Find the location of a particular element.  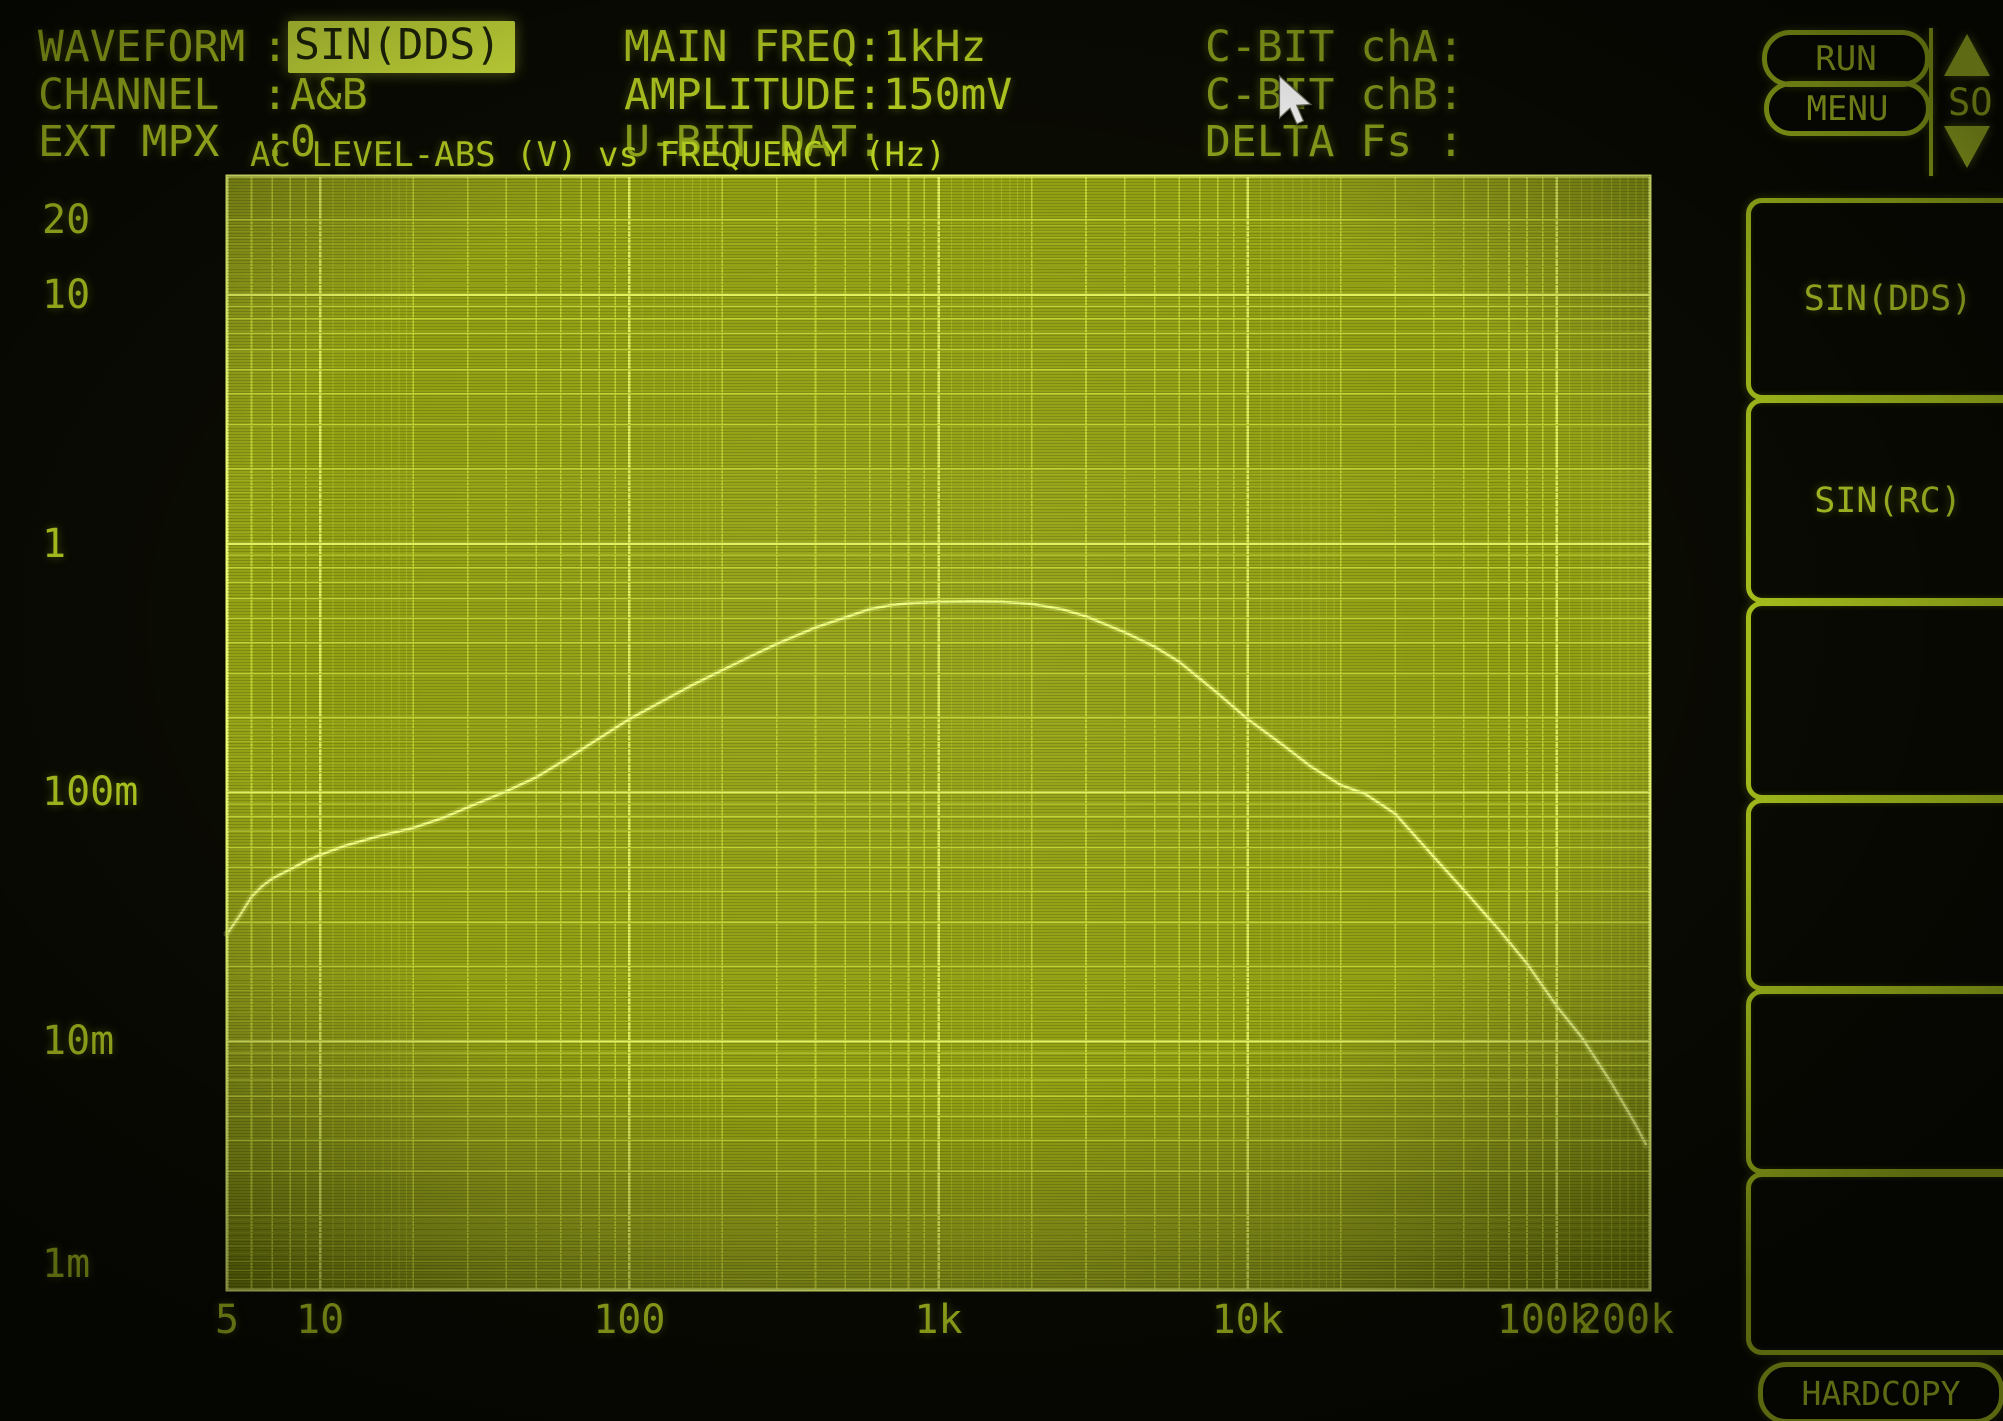

hardcopy-button-label: HARDCOPY is located at coordinates (1881, 1393).